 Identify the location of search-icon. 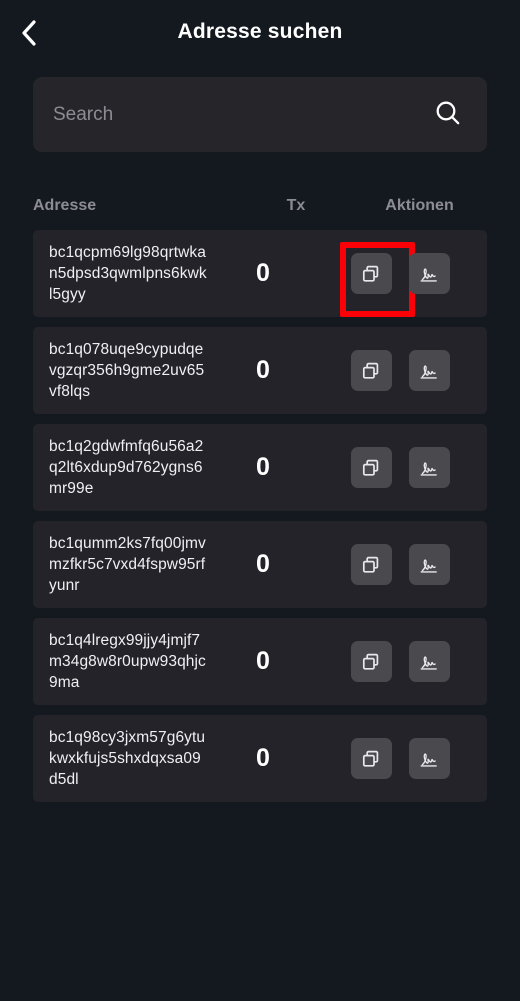
(448, 114).